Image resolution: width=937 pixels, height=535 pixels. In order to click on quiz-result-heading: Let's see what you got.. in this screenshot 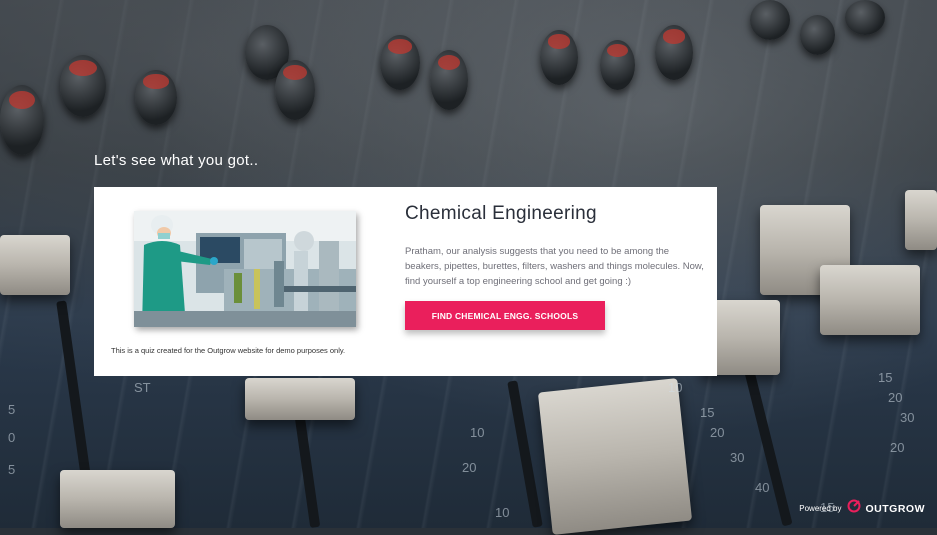, I will do `click(176, 160)`.